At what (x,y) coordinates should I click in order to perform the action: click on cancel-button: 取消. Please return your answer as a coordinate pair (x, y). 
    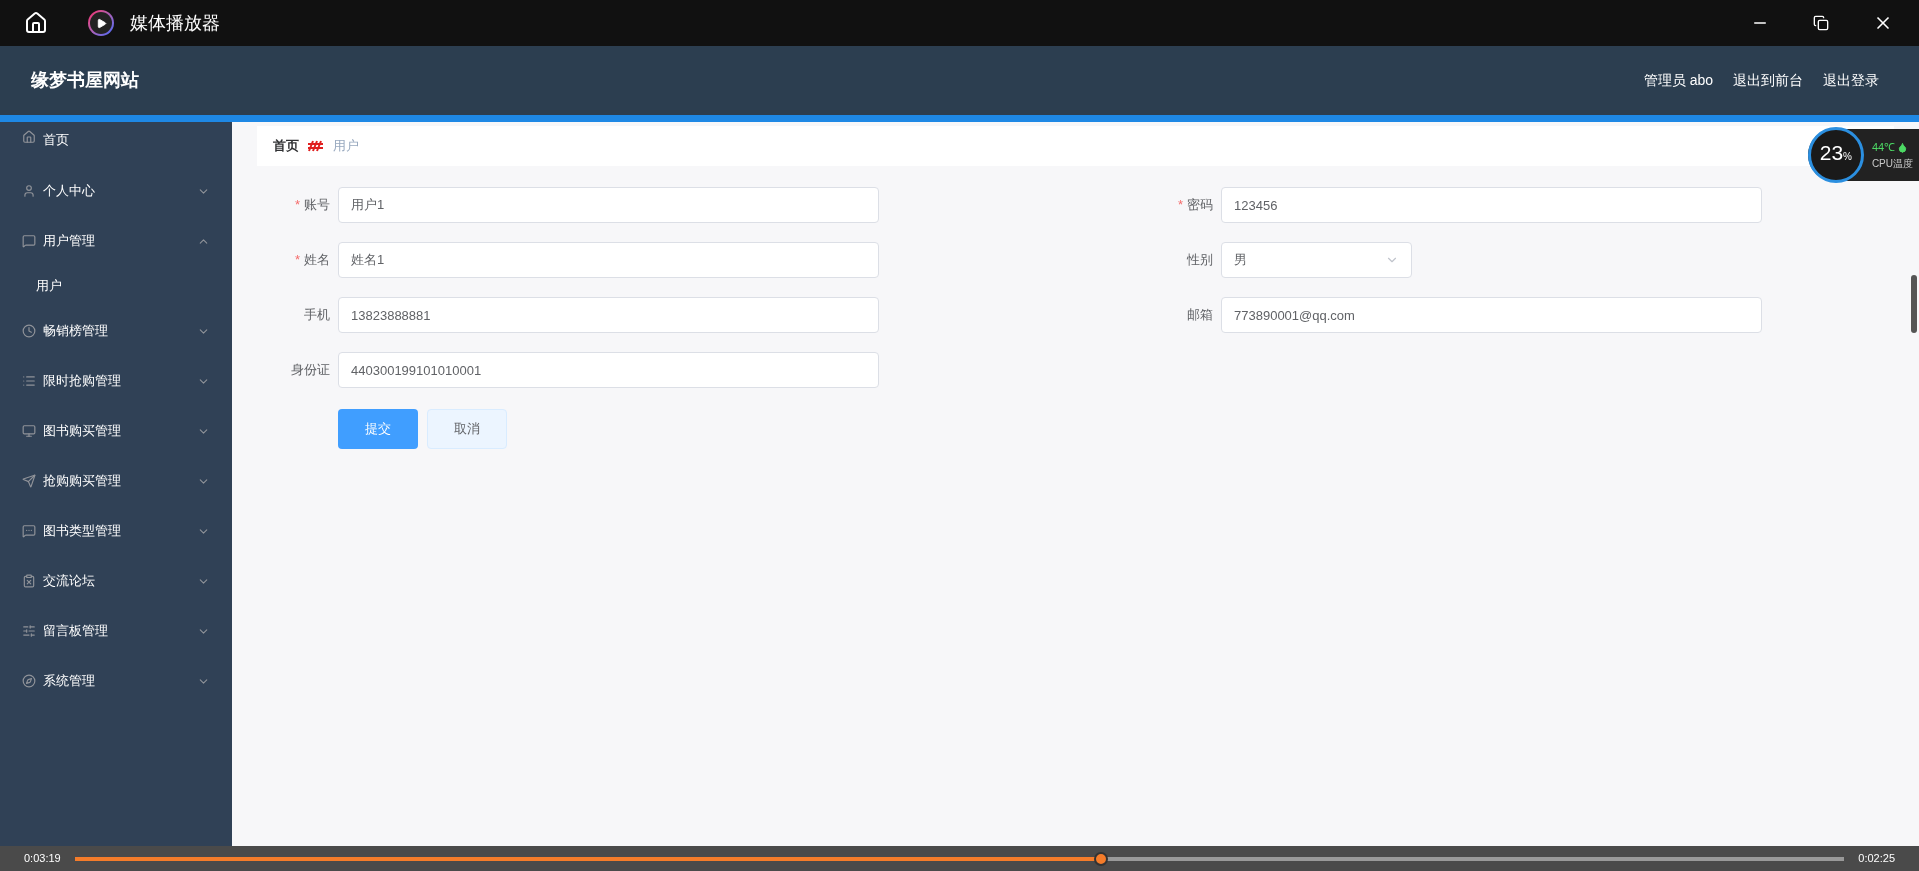
    Looking at the image, I should click on (467, 429).